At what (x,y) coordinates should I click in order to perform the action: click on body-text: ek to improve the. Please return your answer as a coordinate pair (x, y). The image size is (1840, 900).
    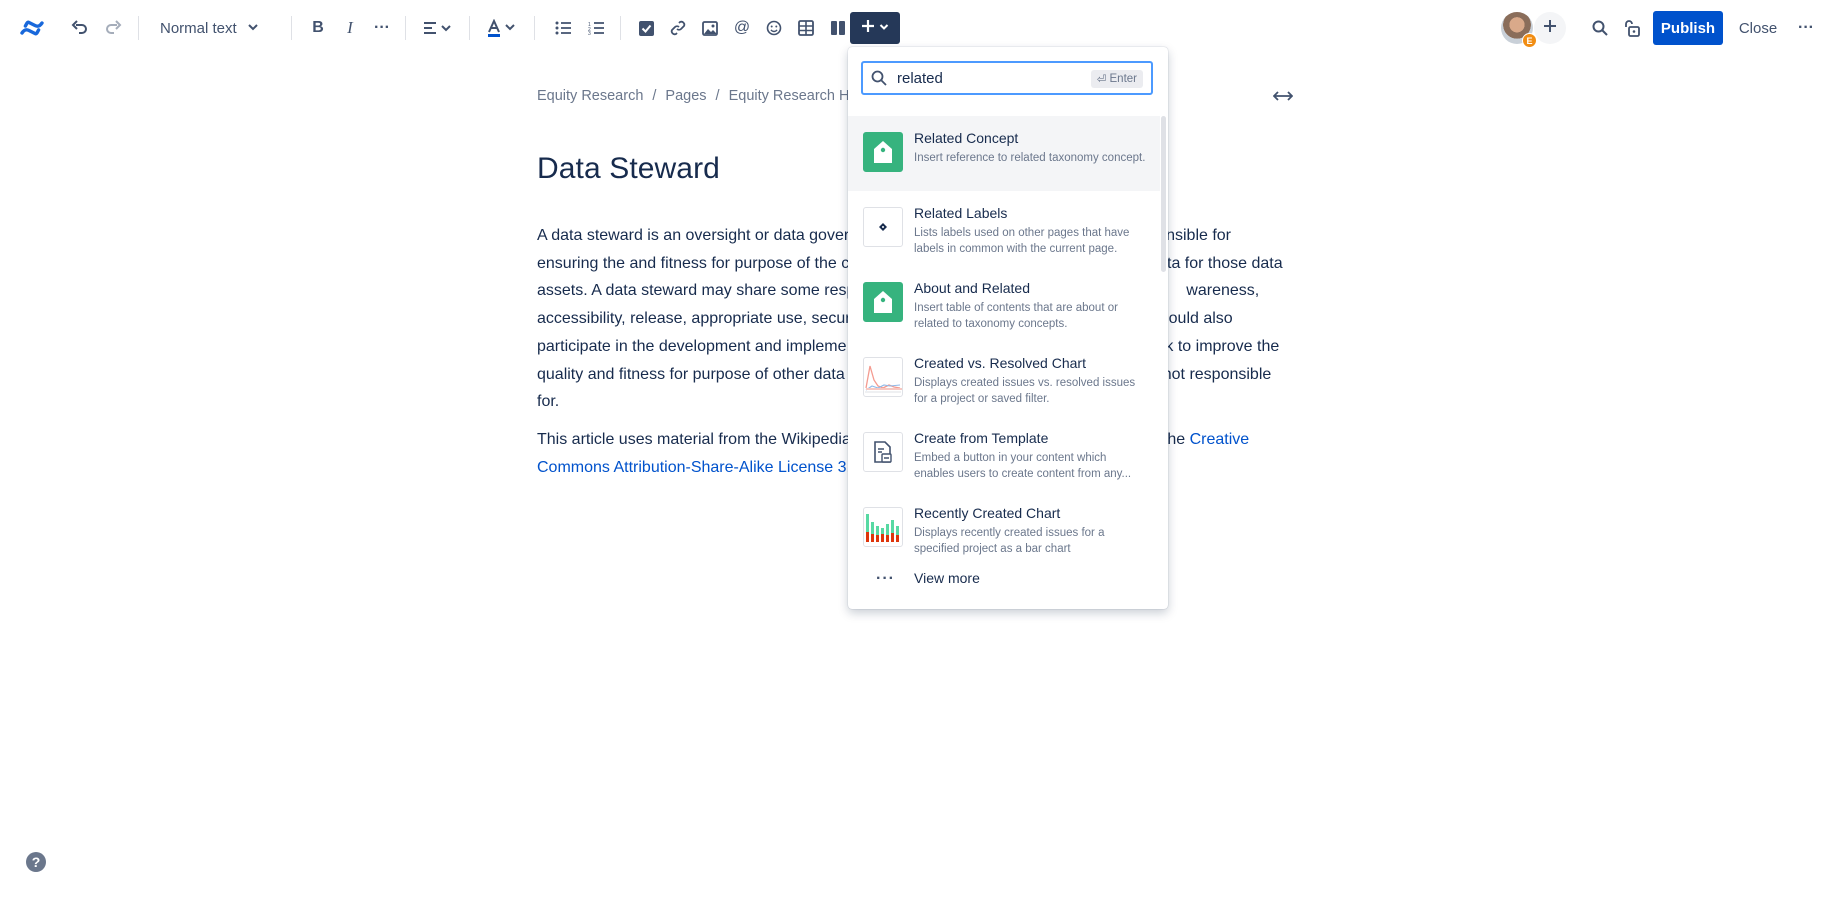
    Looking at the image, I should click on (1218, 346).